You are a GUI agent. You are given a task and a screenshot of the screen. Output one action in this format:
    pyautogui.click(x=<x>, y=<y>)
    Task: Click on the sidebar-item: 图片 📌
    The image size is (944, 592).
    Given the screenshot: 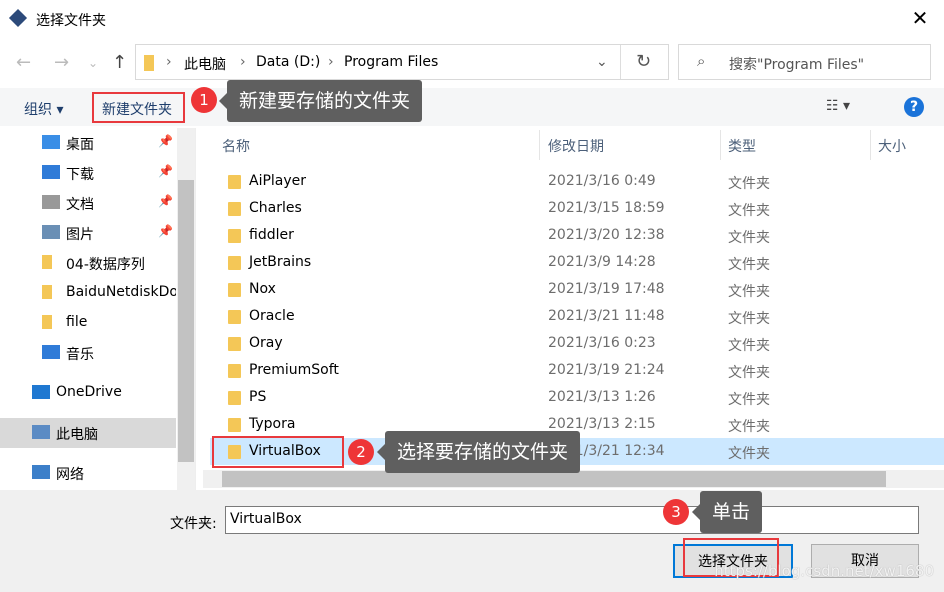 What is the action you would take?
    pyautogui.click(x=88, y=233)
    